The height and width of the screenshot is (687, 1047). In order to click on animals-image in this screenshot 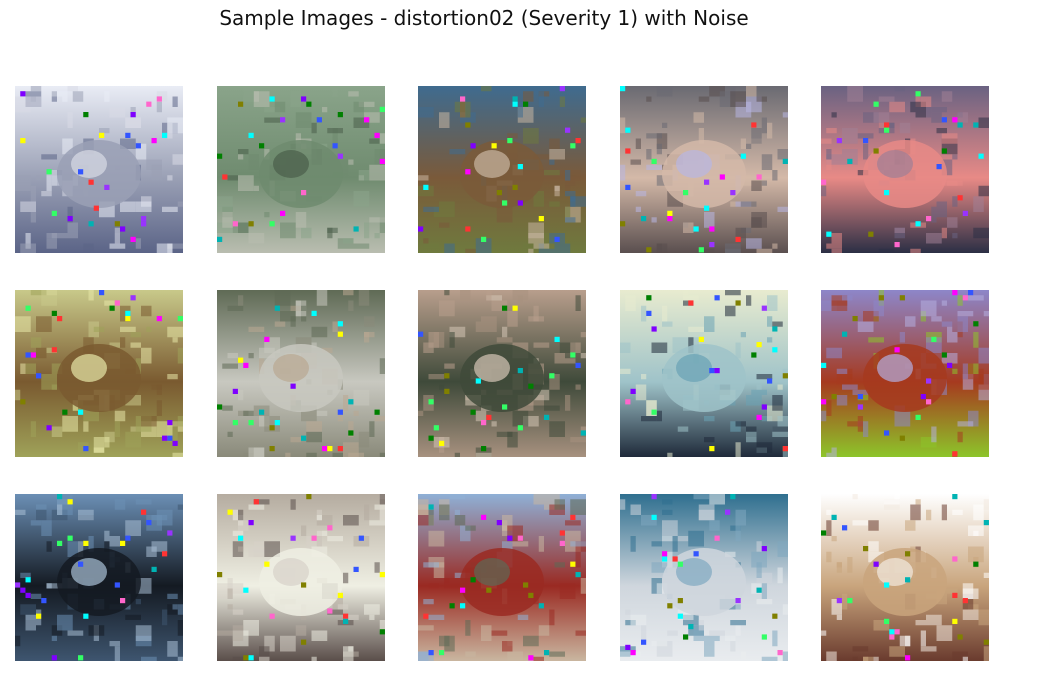, I will do `click(300, 373)`.